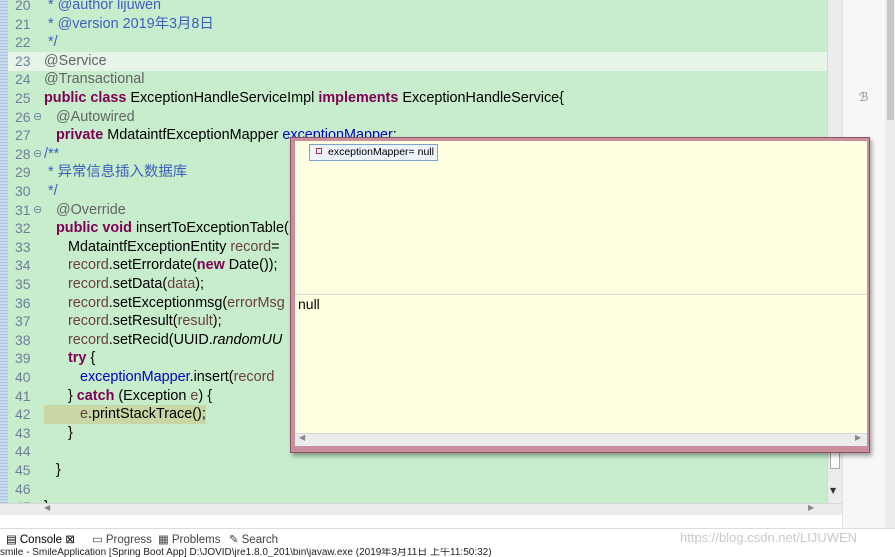  I want to click on code-line: 45 }, so click(425, 470).